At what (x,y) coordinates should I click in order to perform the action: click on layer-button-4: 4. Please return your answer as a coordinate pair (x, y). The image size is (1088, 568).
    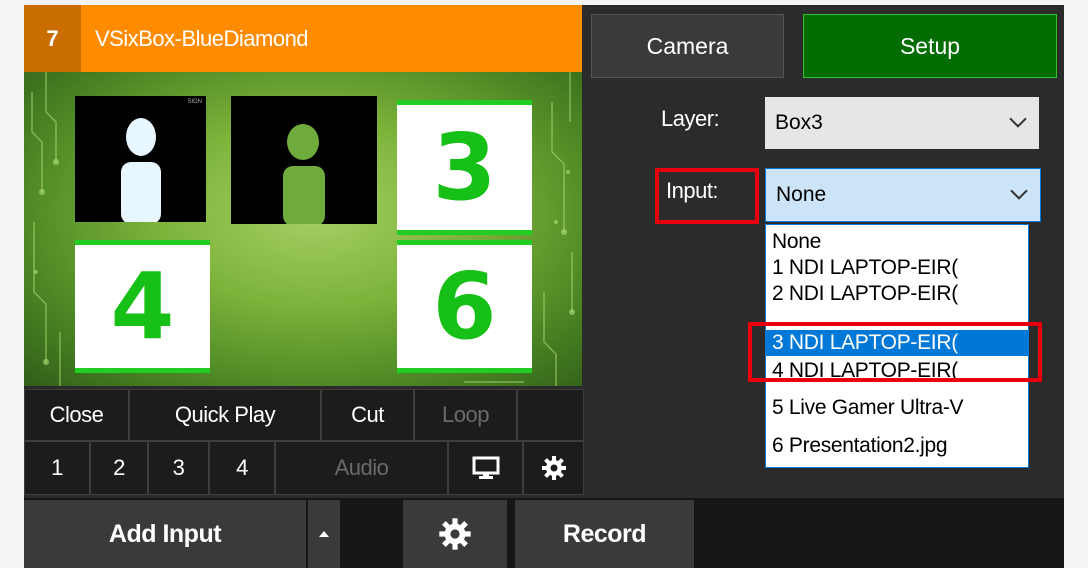
    Looking at the image, I should click on (242, 468).